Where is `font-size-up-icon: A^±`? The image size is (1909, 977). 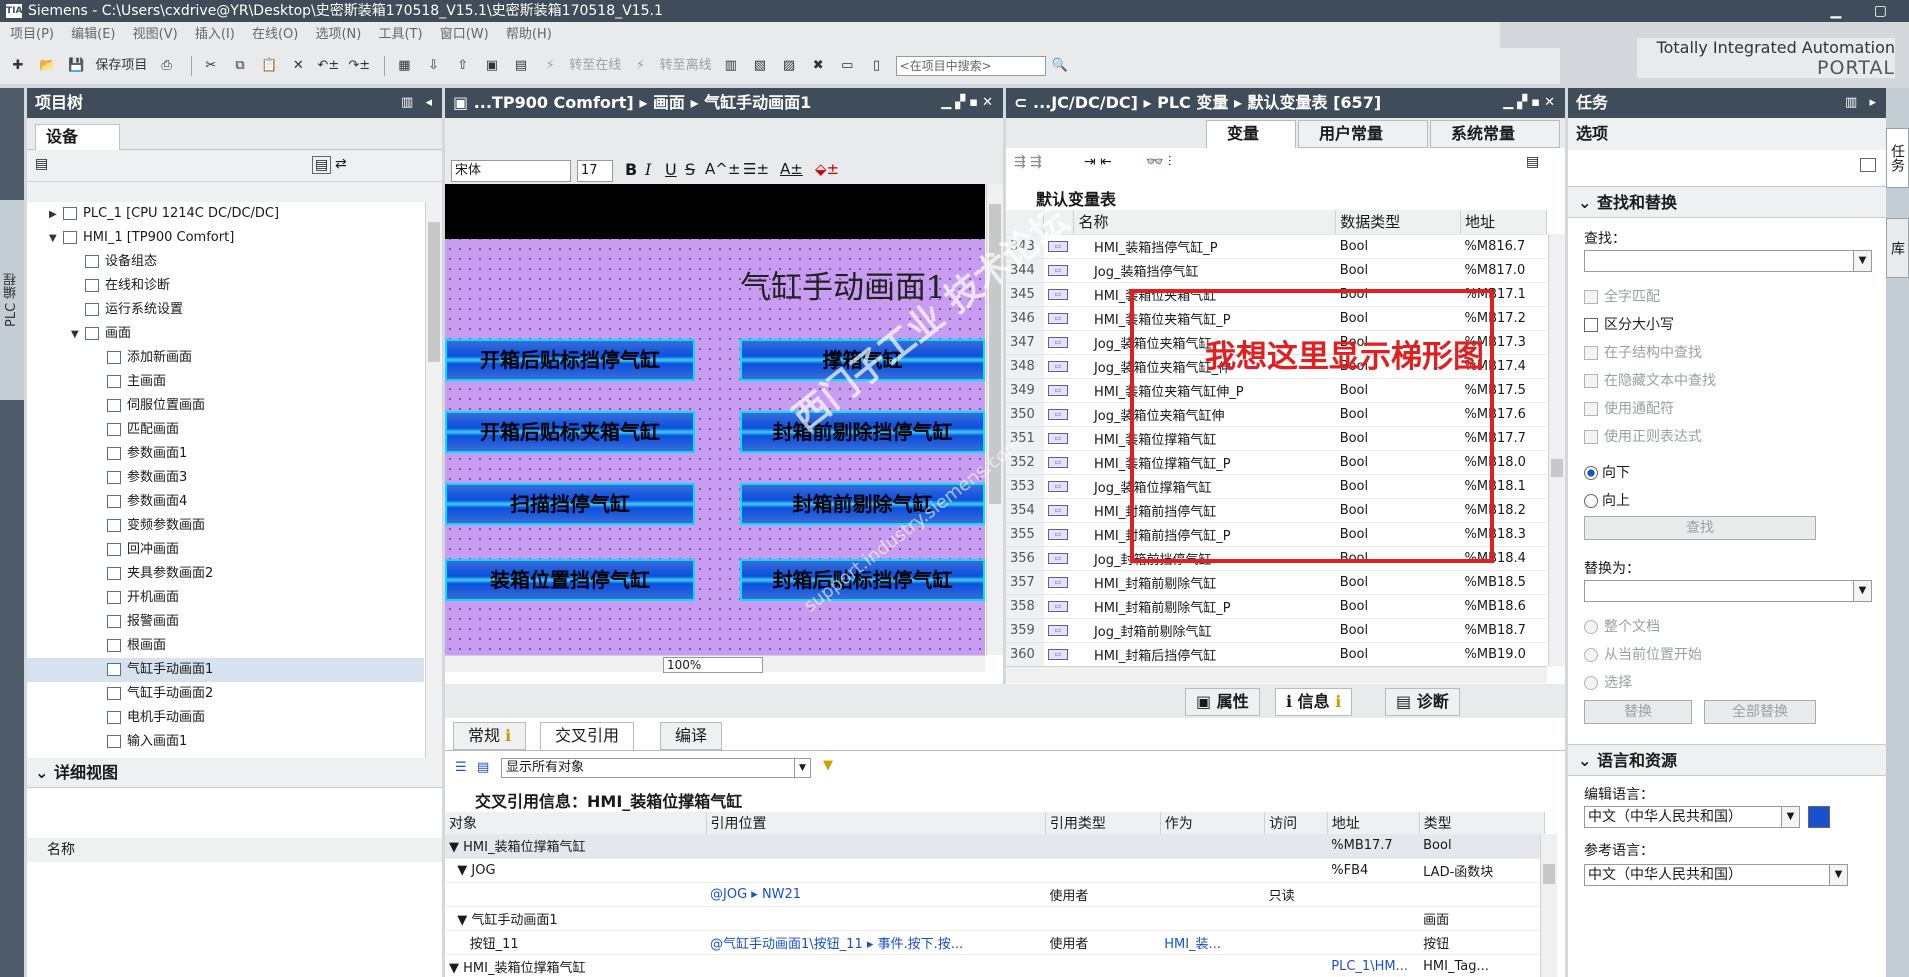 font-size-up-icon: A^± is located at coordinates (722, 169).